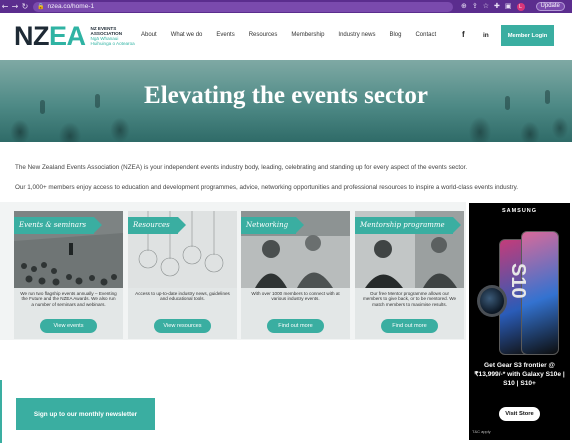 This screenshot has width=572, height=443. Describe the element at coordinates (273, 225) in the screenshot. I see `card-tag: Networking` at that location.